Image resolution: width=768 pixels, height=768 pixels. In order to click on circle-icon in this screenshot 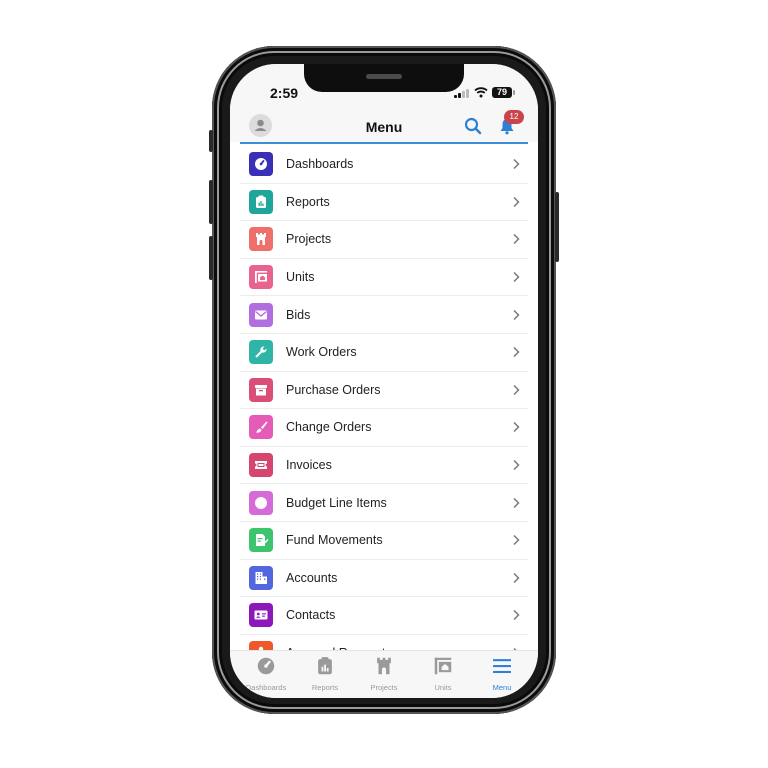, I will do `click(261, 502)`.